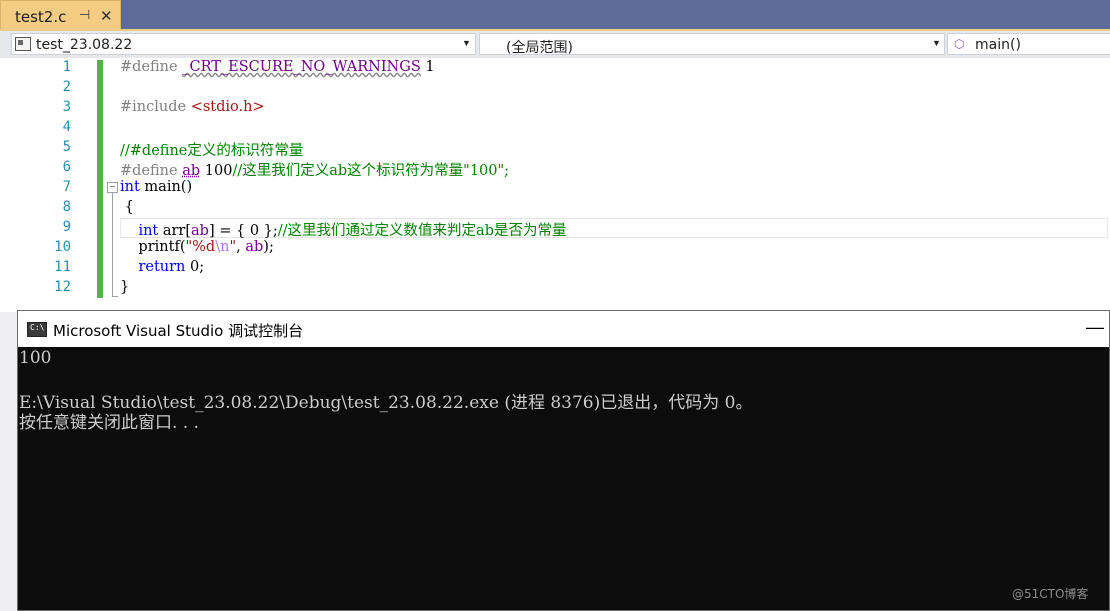 The width and height of the screenshot is (1110, 611). I want to click on close-icon: ✕, so click(106, 16).